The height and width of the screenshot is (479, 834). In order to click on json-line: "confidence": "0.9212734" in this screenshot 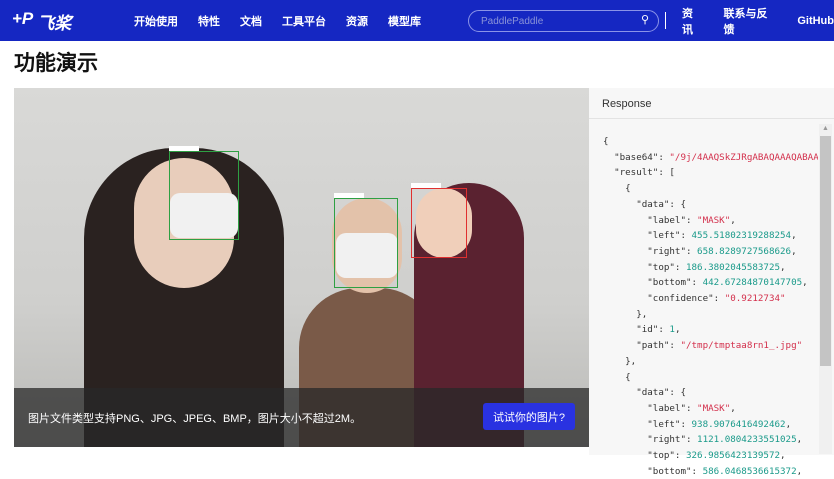, I will do `click(710, 299)`.